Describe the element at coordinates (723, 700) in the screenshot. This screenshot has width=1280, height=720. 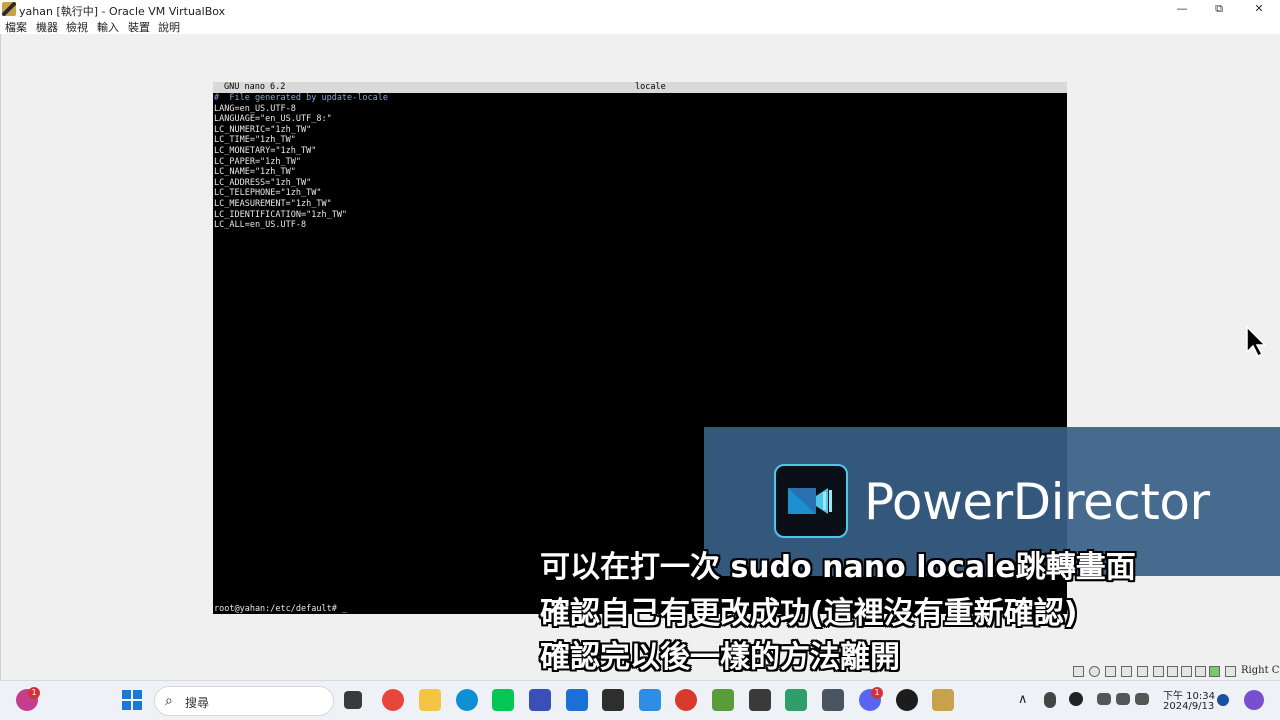
I see `minecraft-icon` at that location.